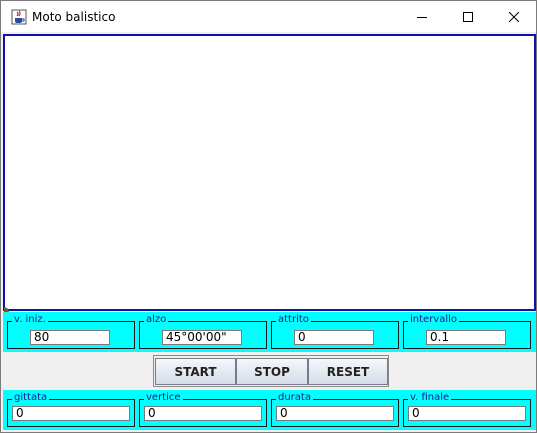 This screenshot has height=433, width=537. What do you see at coordinates (268, 16) in the screenshot?
I see `title-bar: Moto balistico` at bounding box center [268, 16].